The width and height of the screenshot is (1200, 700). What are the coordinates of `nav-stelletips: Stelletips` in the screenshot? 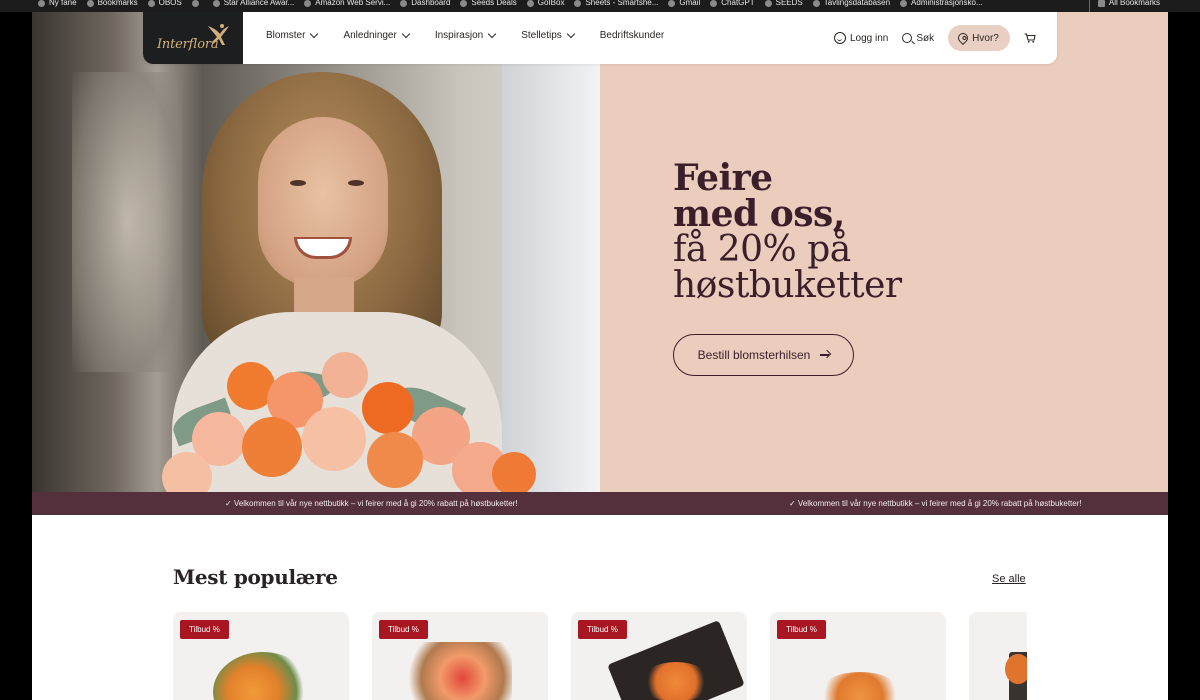 It's located at (548, 35).